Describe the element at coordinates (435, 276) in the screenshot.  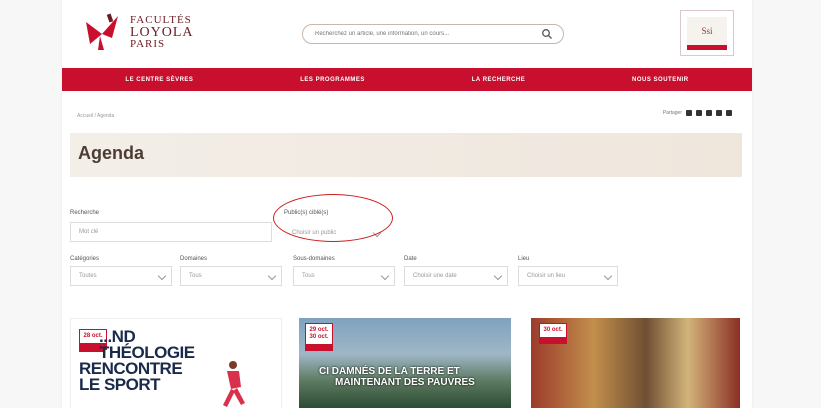
I see `date-value: Choisir une date` at that location.